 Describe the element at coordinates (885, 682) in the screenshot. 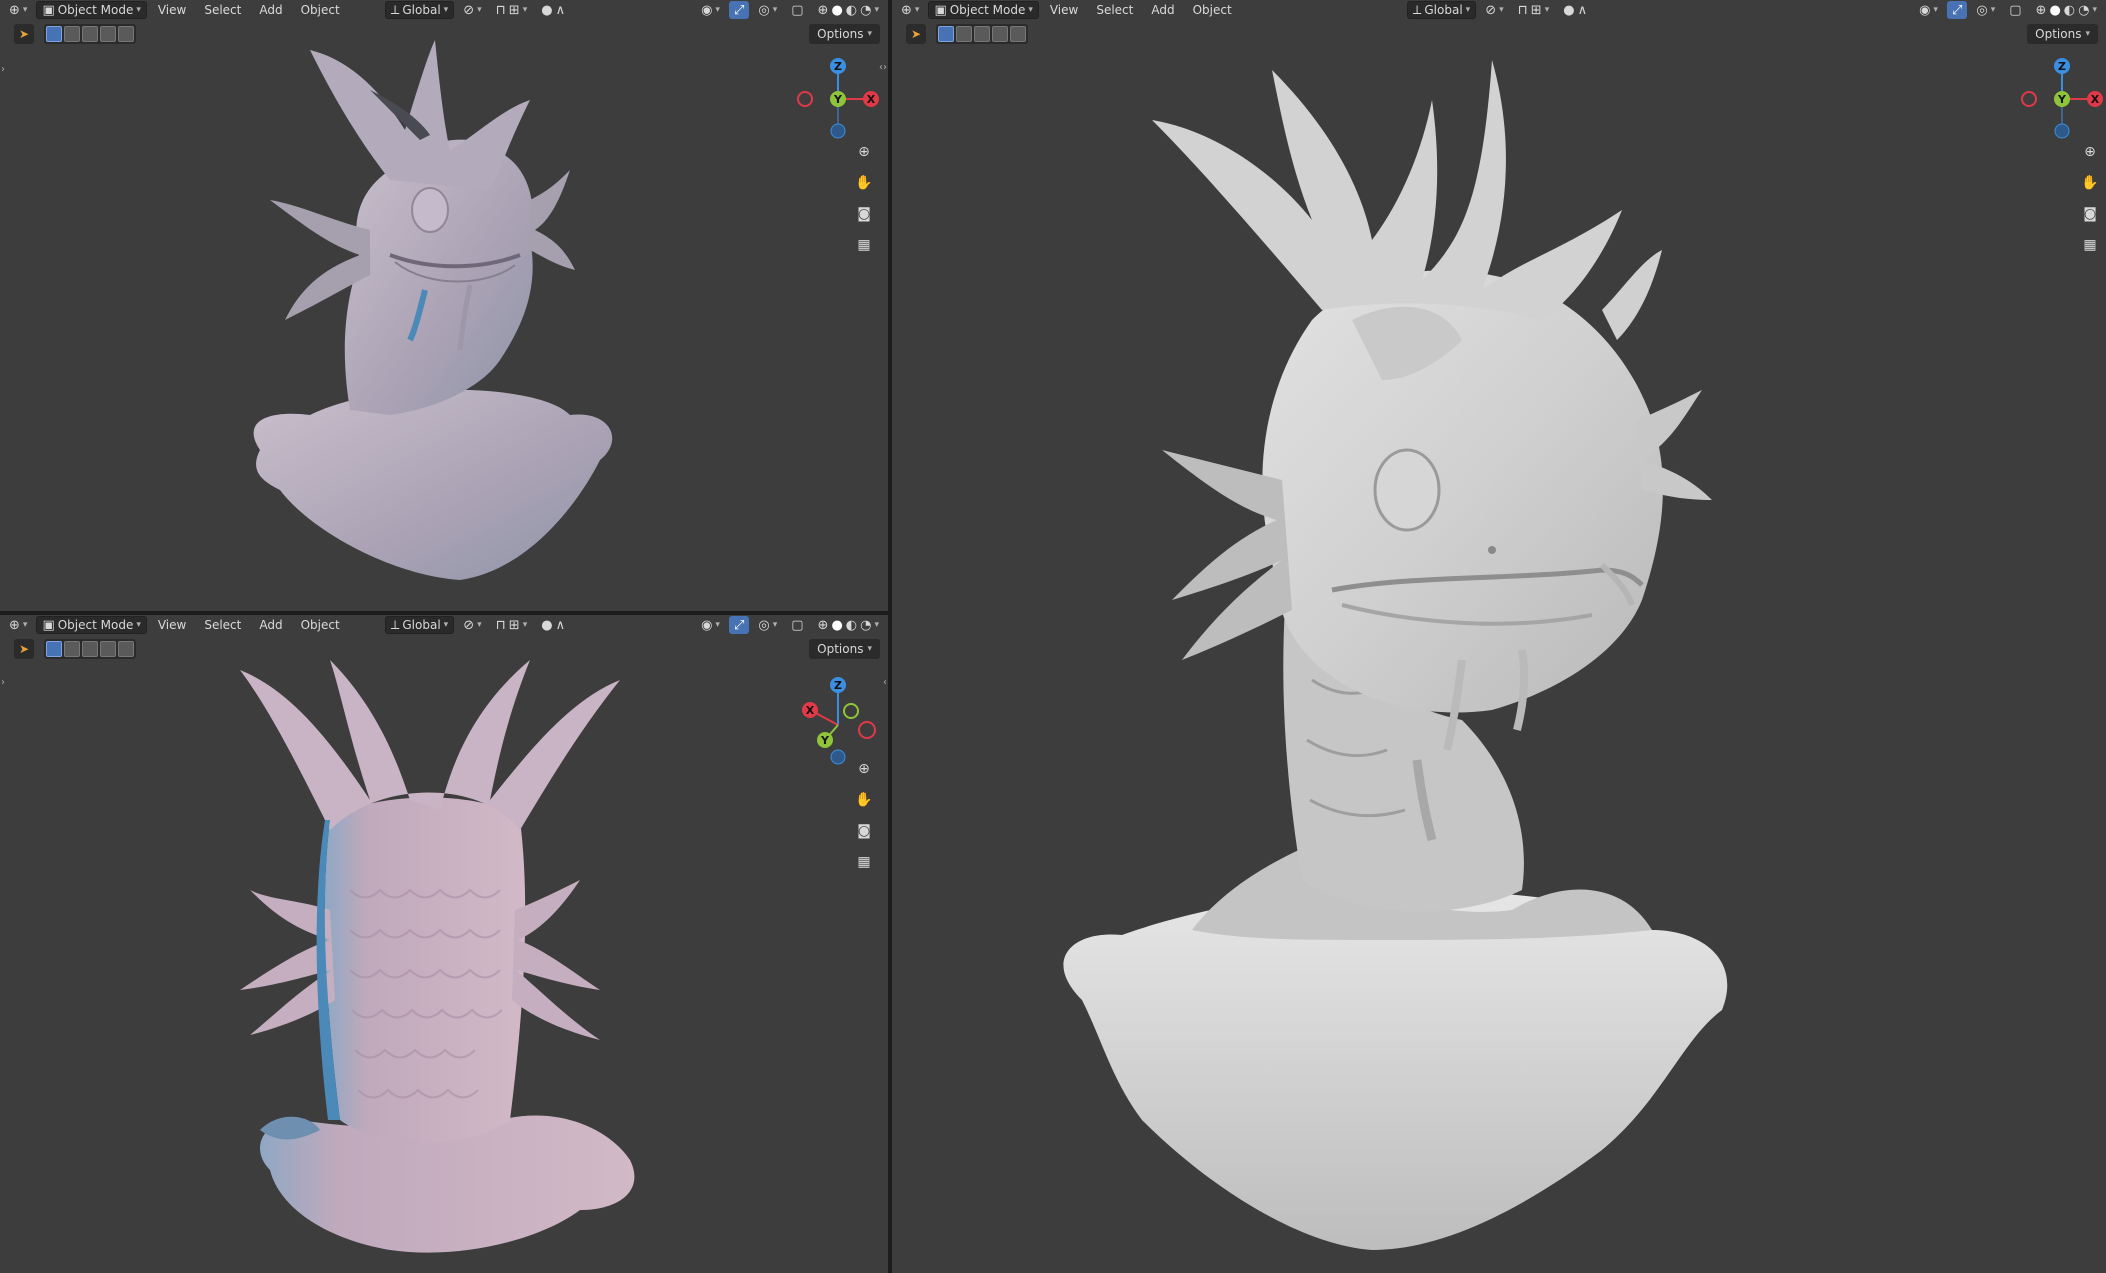

I see `sidebar-expand-icon: ‹` at that location.